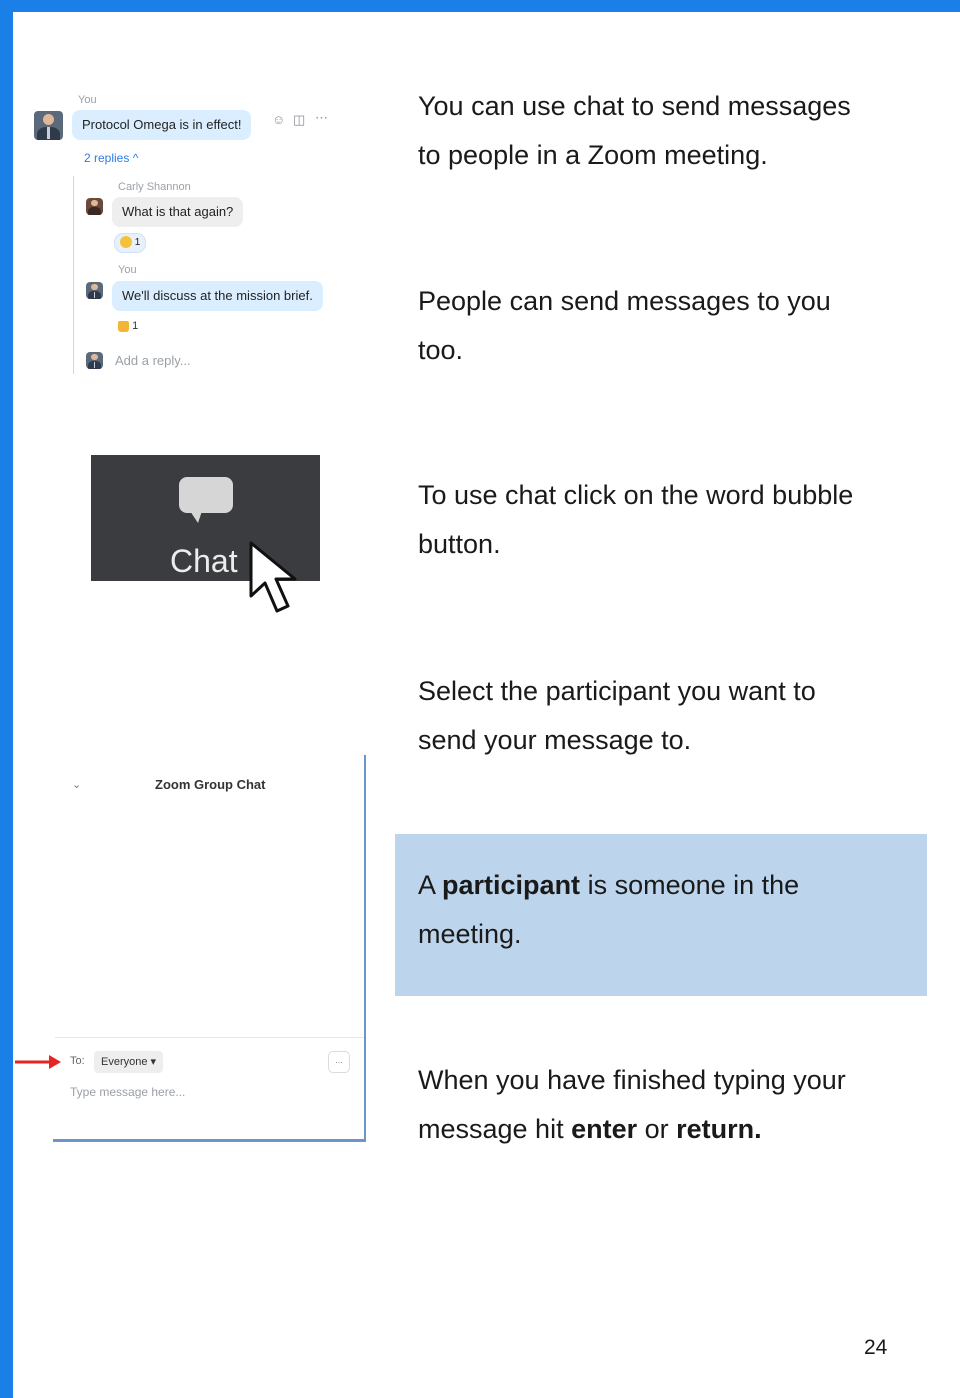 The width and height of the screenshot is (960, 1398). I want to click on text-line: Select the participant you want to, so click(617, 691).